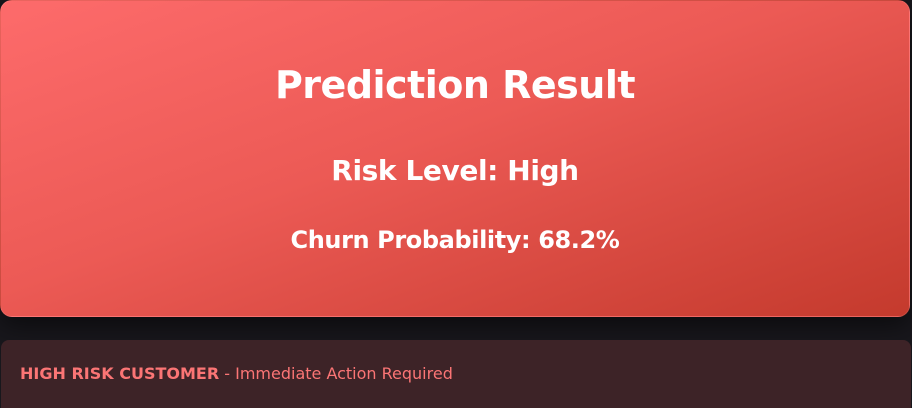 The image size is (912, 408). Describe the element at coordinates (455, 170) in the screenshot. I see `risk-level-text: Risk Level: High` at that location.